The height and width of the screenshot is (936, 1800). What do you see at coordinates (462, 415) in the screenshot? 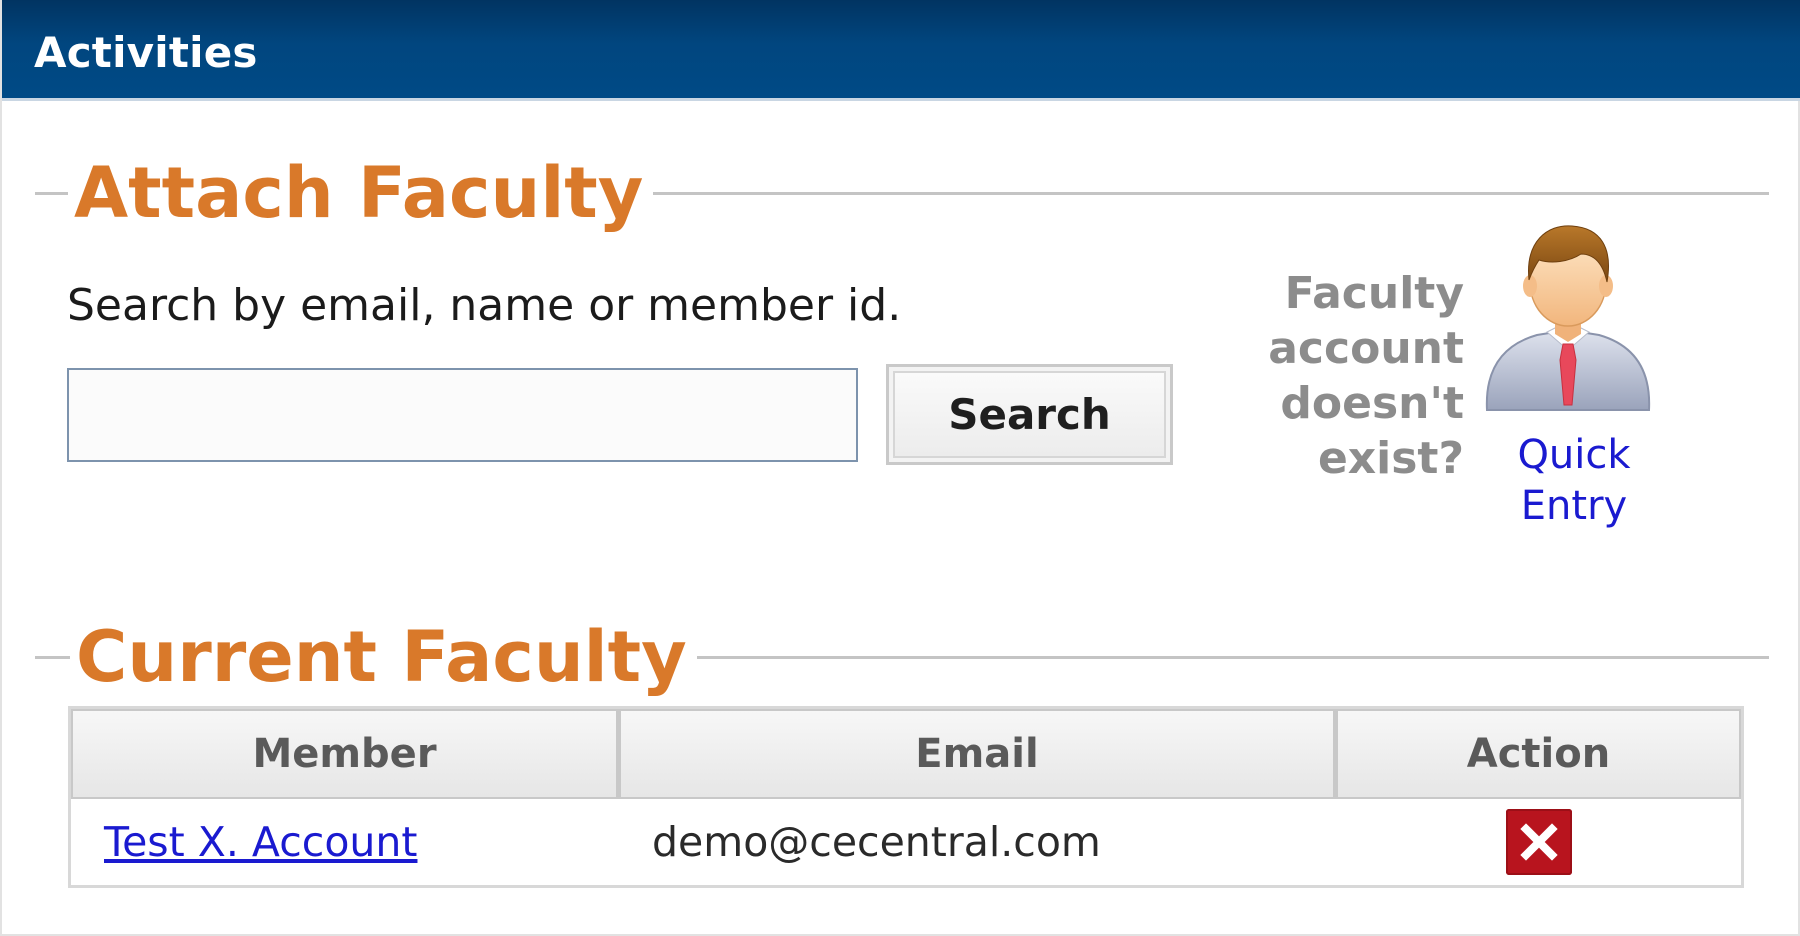
I see `search-input` at bounding box center [462, 415].